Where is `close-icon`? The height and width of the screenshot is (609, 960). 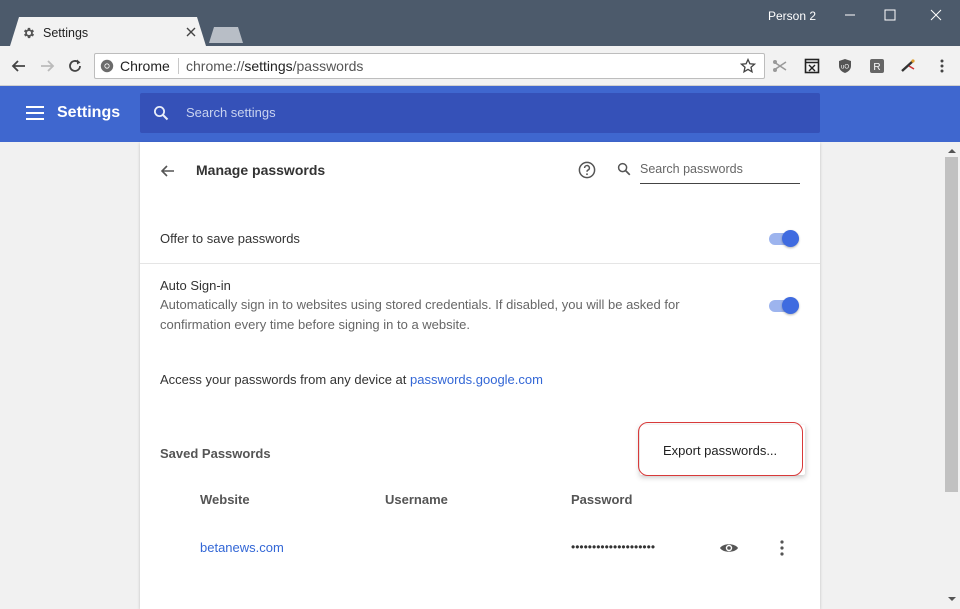
close-icon is located at coordinates (191, 32).